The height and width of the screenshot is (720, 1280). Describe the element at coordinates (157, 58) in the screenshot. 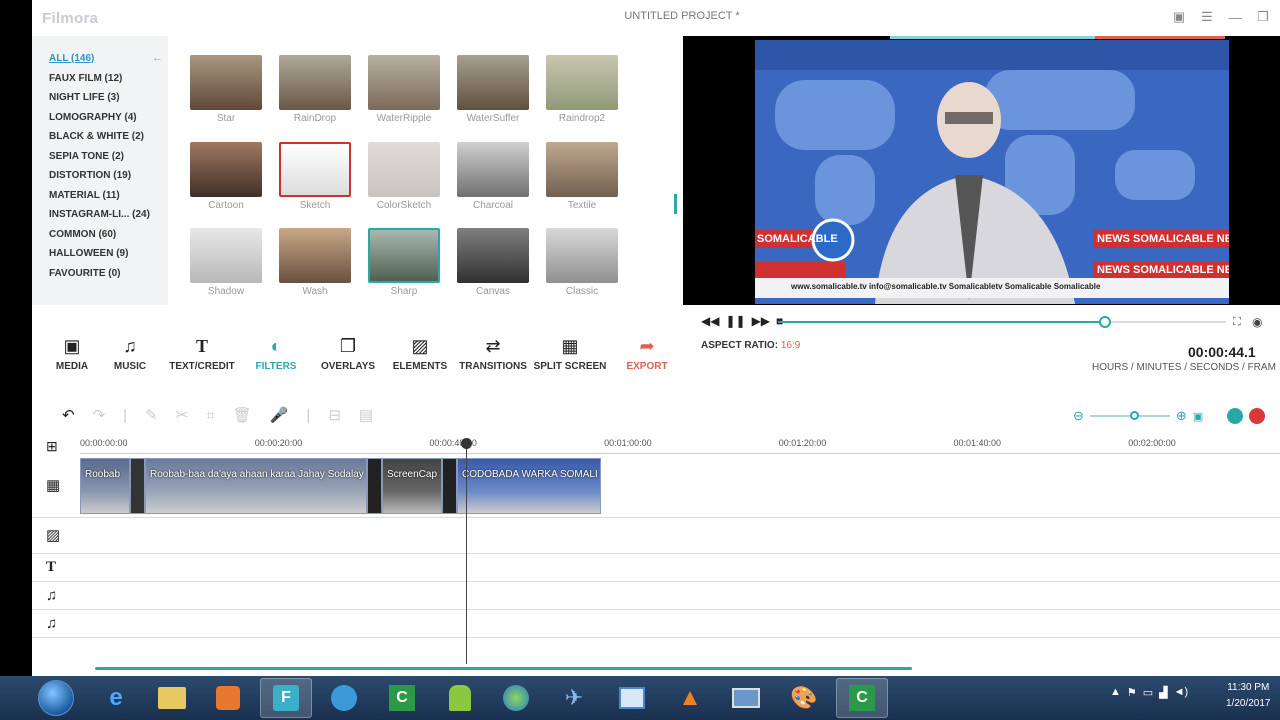

I see `collapse-arrow-icon: ←` at that location.